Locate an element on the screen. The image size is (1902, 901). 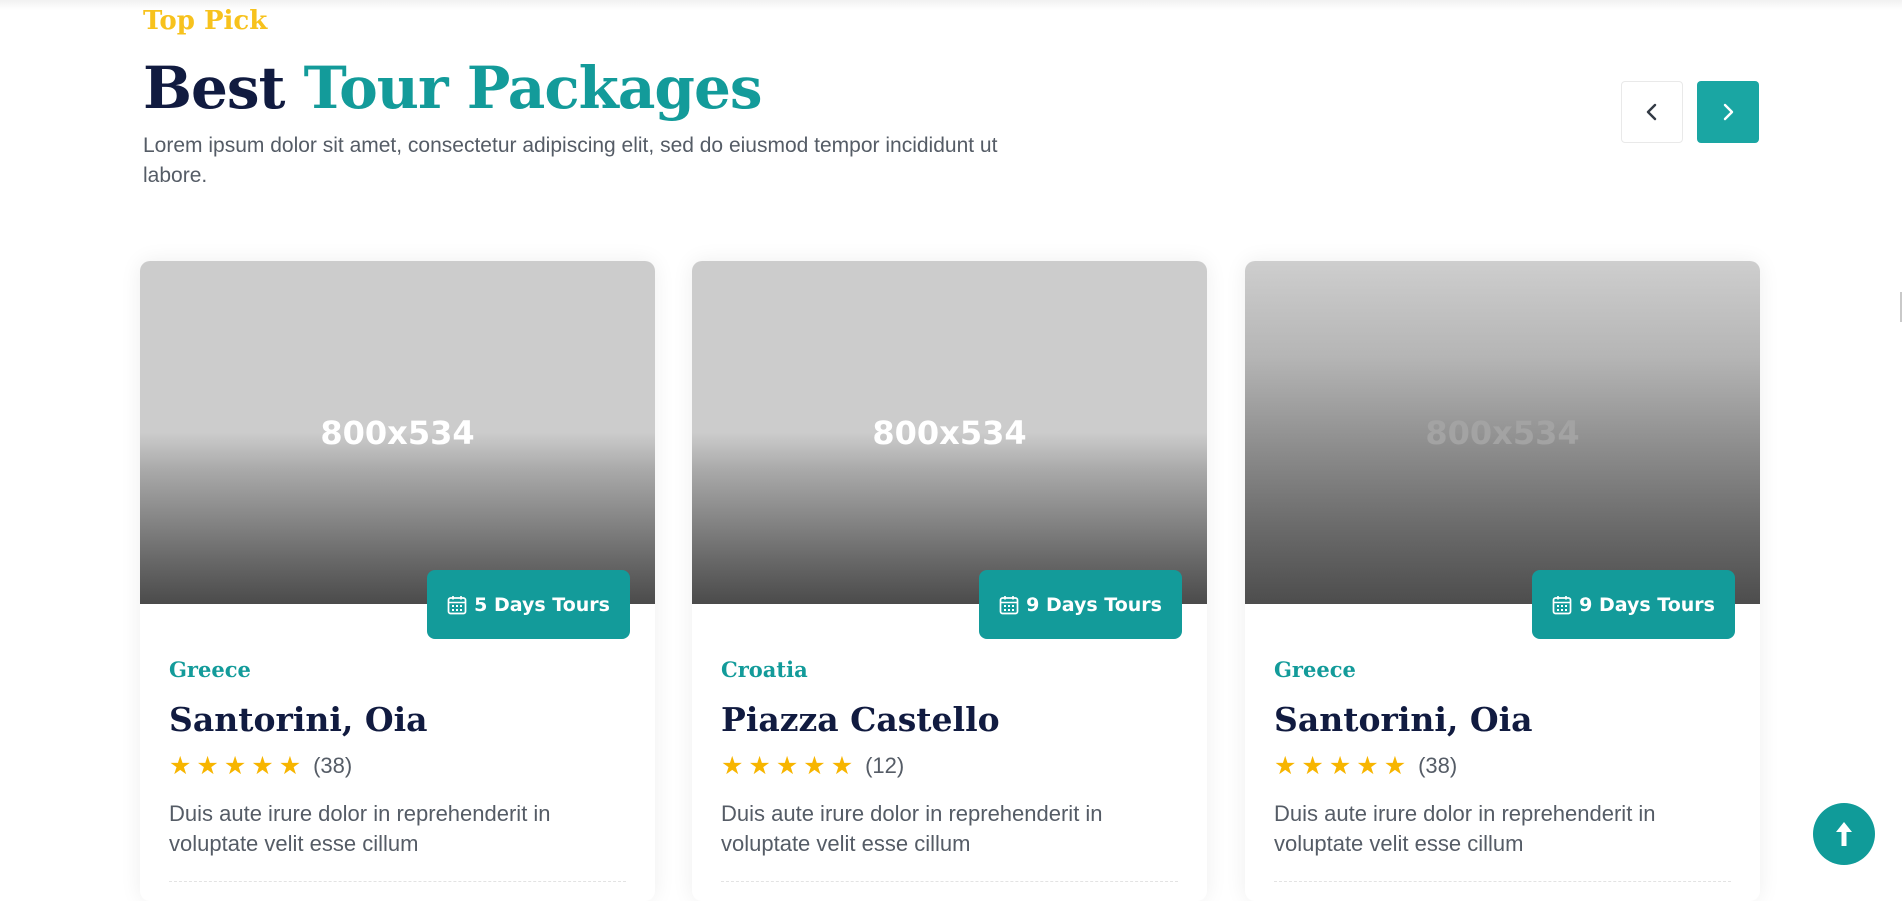
section-title-accent: Tour Packages is located at coordinates (533, 88).